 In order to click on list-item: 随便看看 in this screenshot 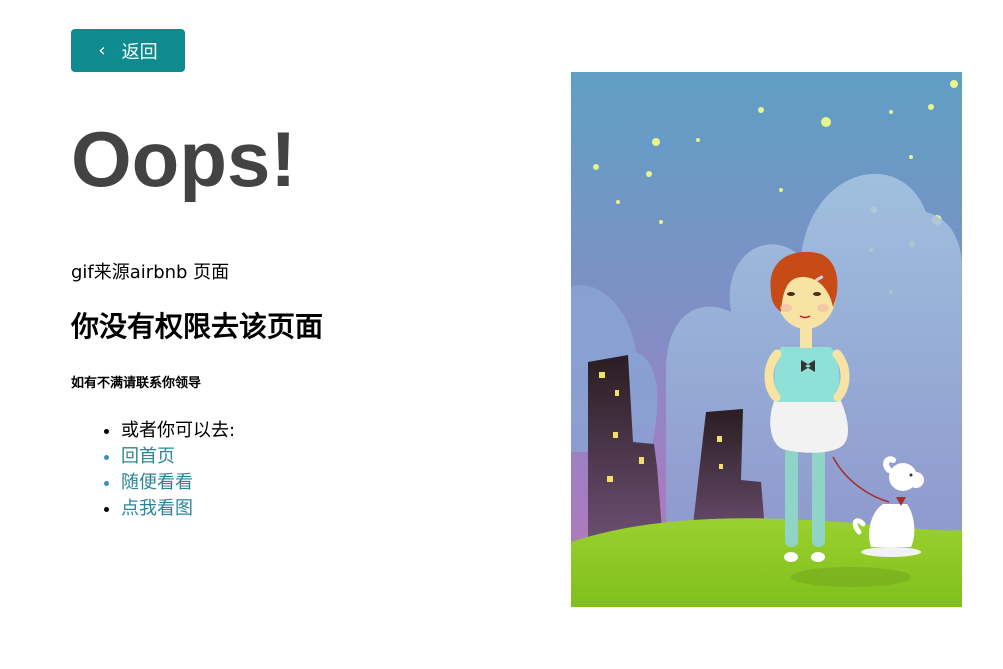, I will do `click(178, 483)`.